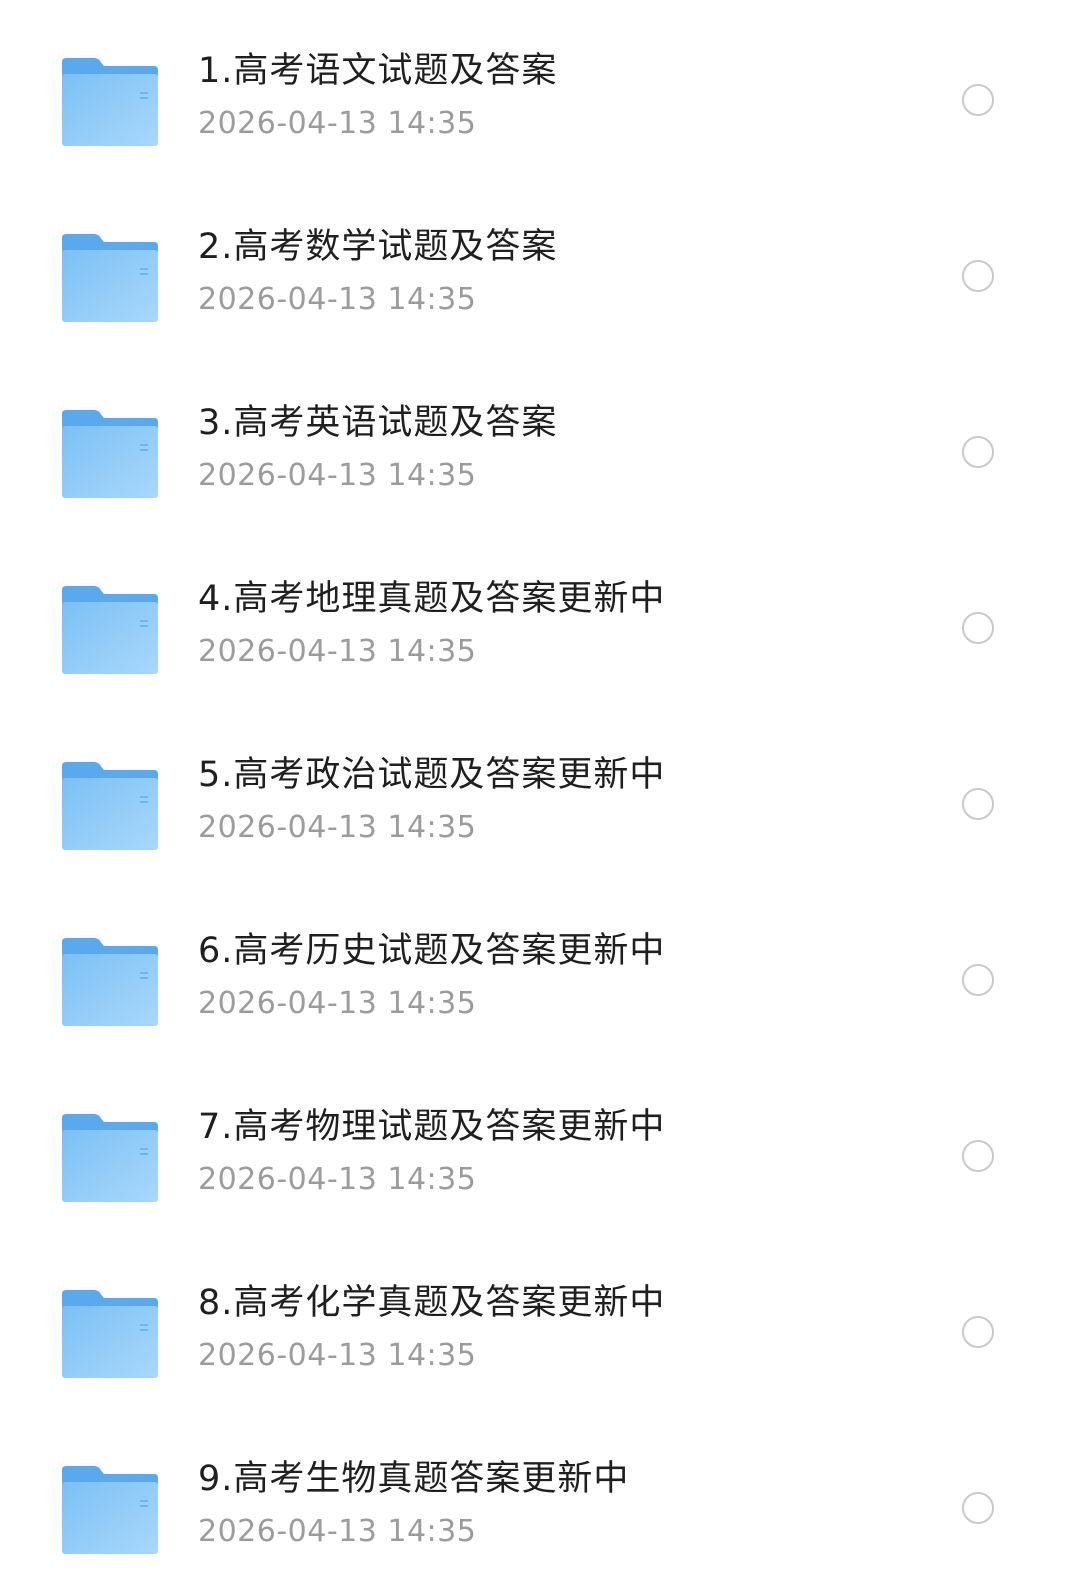  Describe the element at coordinates (540, 980) in the screenshot. I see `list-item: 6.高考历史试题及答案更新中 2026-04-13 14:35` at that location.